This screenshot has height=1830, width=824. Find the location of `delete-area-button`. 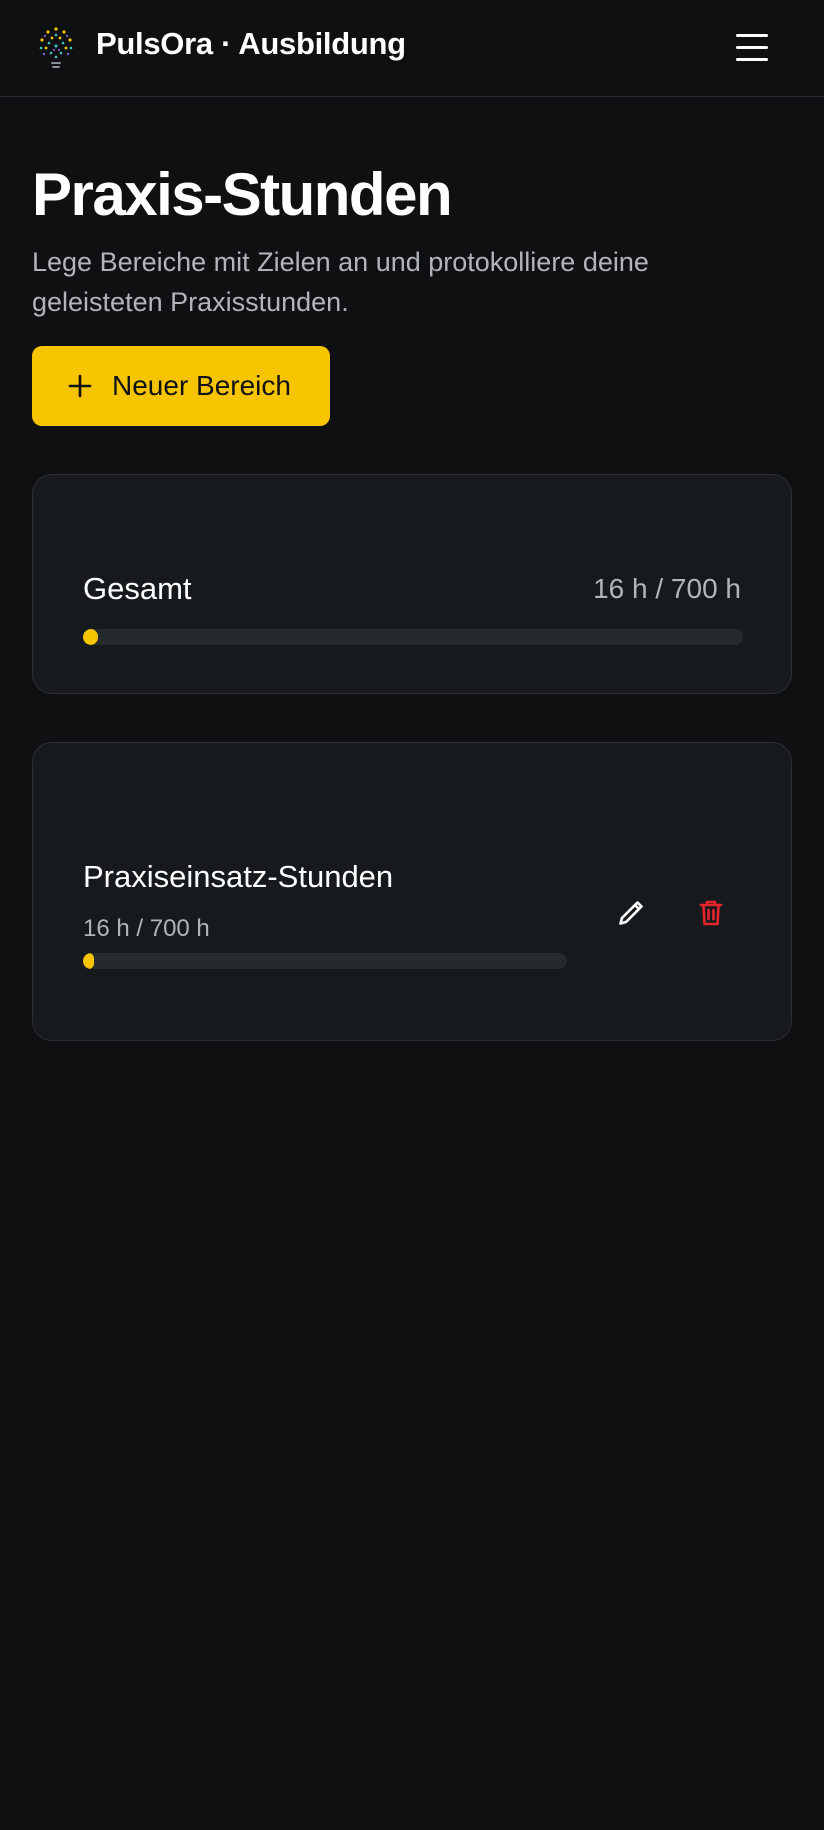

delete-area-button is located at coordinates (711, 913).